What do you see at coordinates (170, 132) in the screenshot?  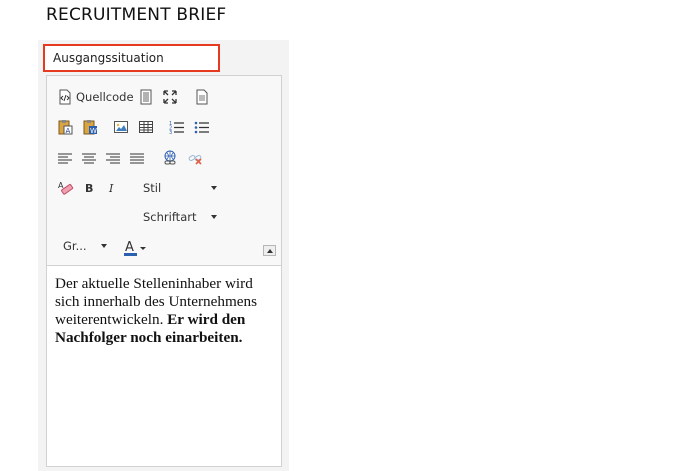 I see `svg-text: 3` at bounding box center [170, 132].